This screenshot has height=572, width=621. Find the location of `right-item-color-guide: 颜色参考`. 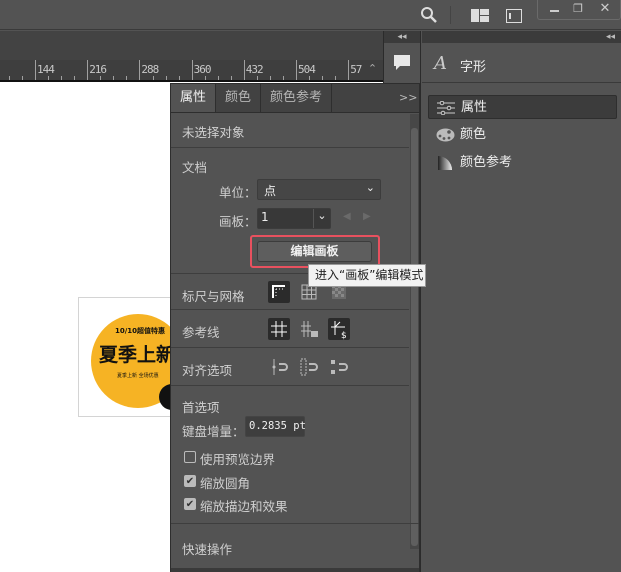

right-item-color-guide: 颜色参考 is located at coordinates (522, 163).